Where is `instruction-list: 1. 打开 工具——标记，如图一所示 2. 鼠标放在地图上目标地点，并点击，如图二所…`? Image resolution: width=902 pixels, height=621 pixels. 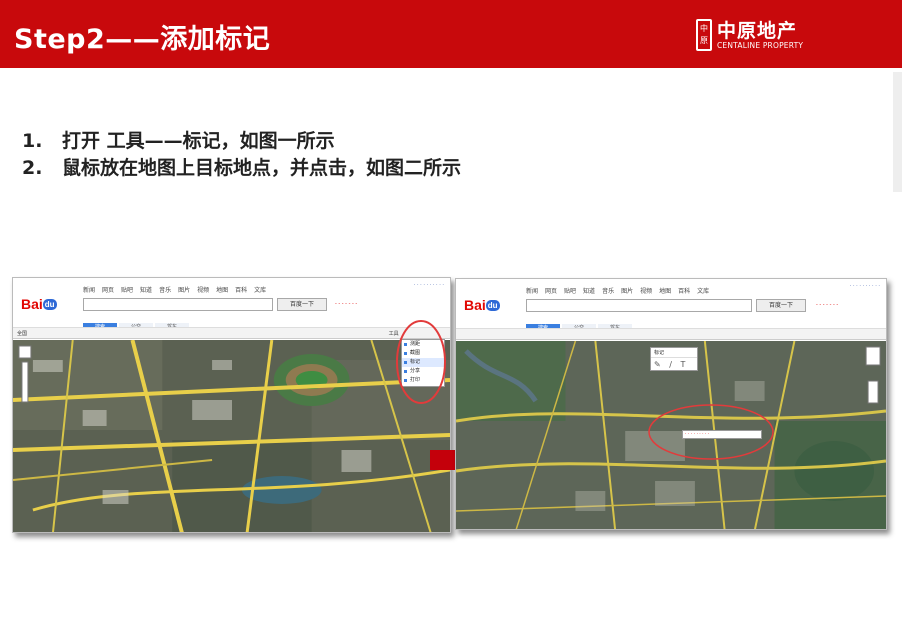
instruction-list: 1. 打开 工具——标记，如图一所示 2. 鼠标放在地图上目标地点，并点击，如图二所… is located at coordinates (241, 155).